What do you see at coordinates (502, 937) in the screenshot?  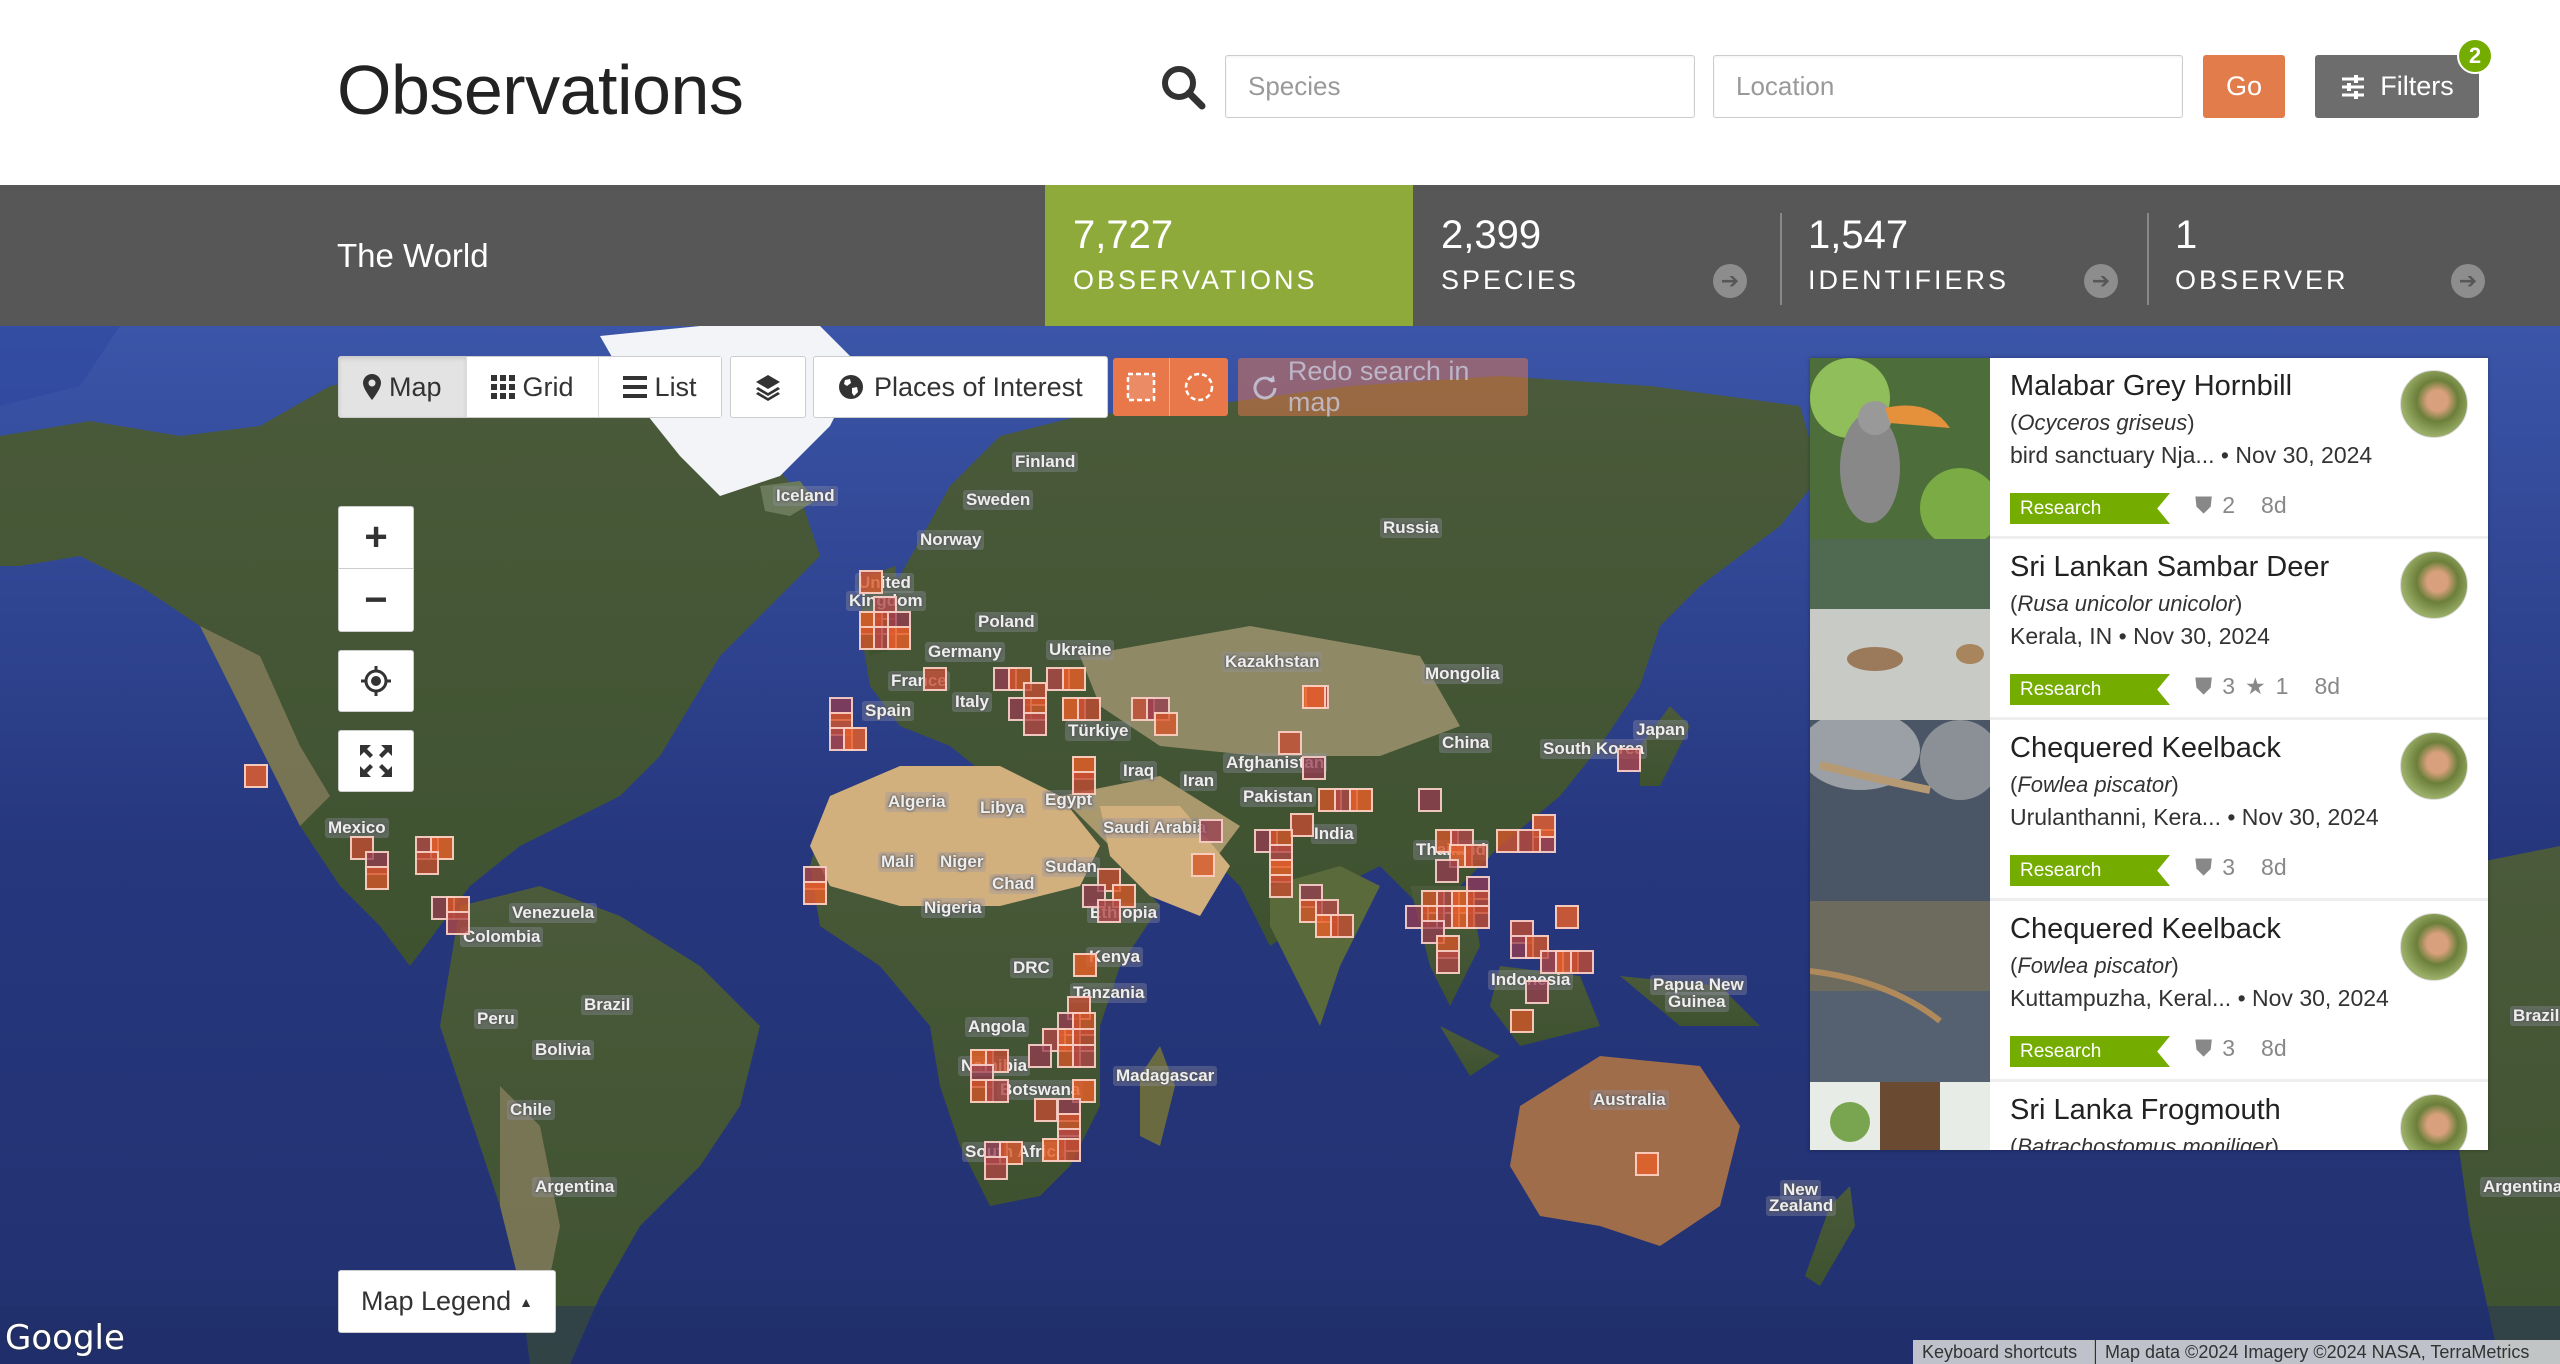 I see `map-country-label: Colombia` at bounding box center [502, 937].